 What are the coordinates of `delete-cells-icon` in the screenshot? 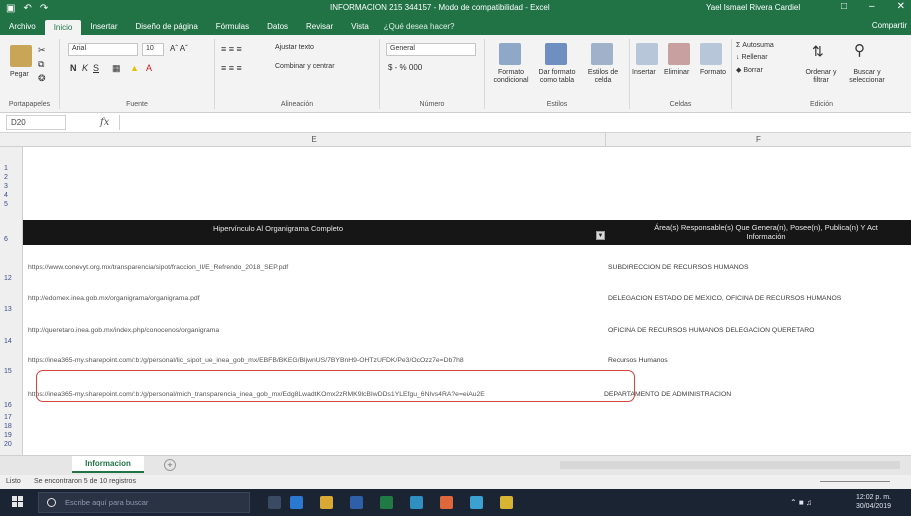 It's located at (679, 54).